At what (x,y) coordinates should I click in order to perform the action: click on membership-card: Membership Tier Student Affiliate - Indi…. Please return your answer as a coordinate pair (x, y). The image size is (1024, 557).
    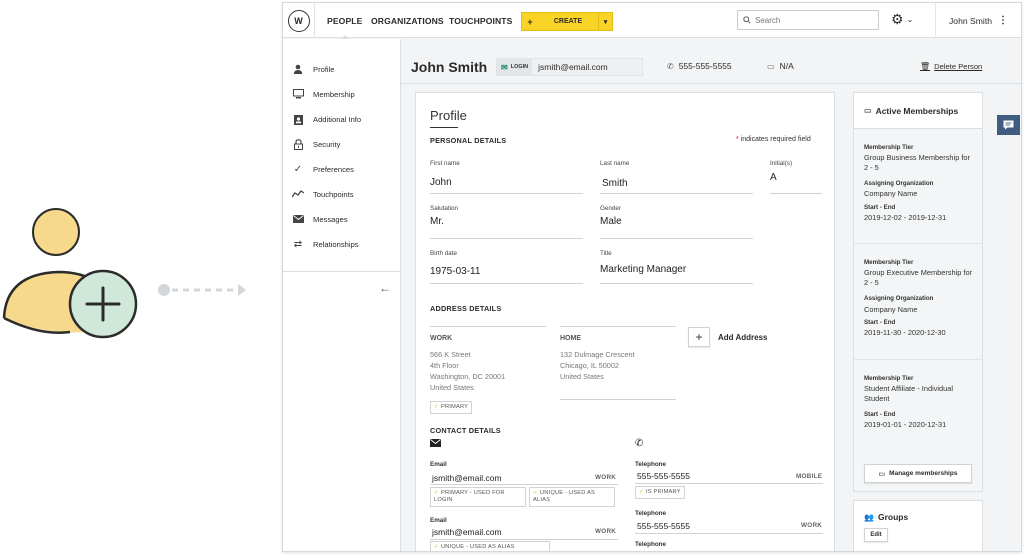
    Looking at the image, I should click on (918, 405).